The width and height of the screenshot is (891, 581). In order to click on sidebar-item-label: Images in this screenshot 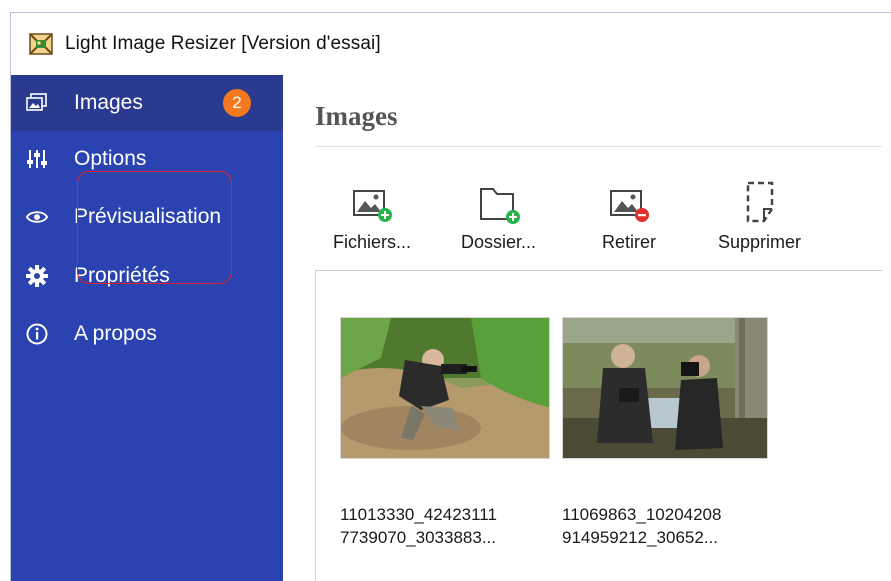, I will do `click(108, 102)`.